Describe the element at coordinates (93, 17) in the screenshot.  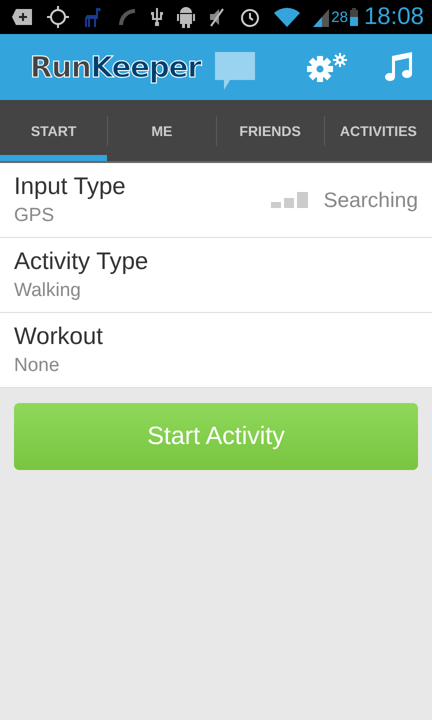
I see `llama-icon` at that location.